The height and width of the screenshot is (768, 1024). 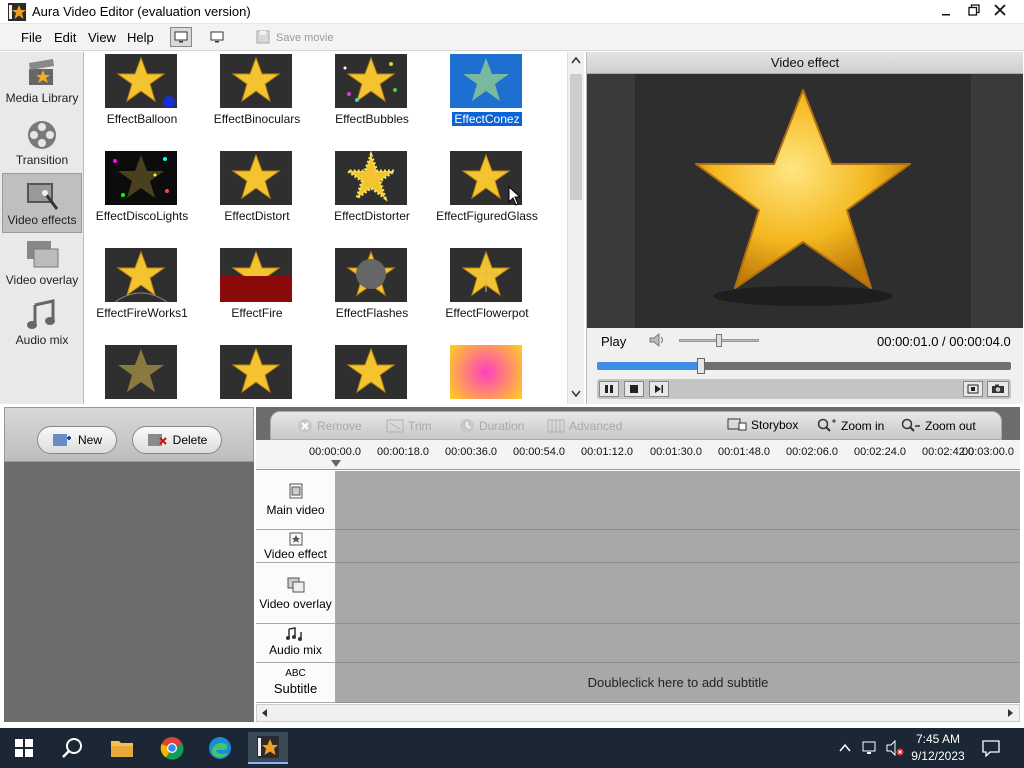 I want to click on effect-item: EffectFireWorks1, so click(x=143, y=293).